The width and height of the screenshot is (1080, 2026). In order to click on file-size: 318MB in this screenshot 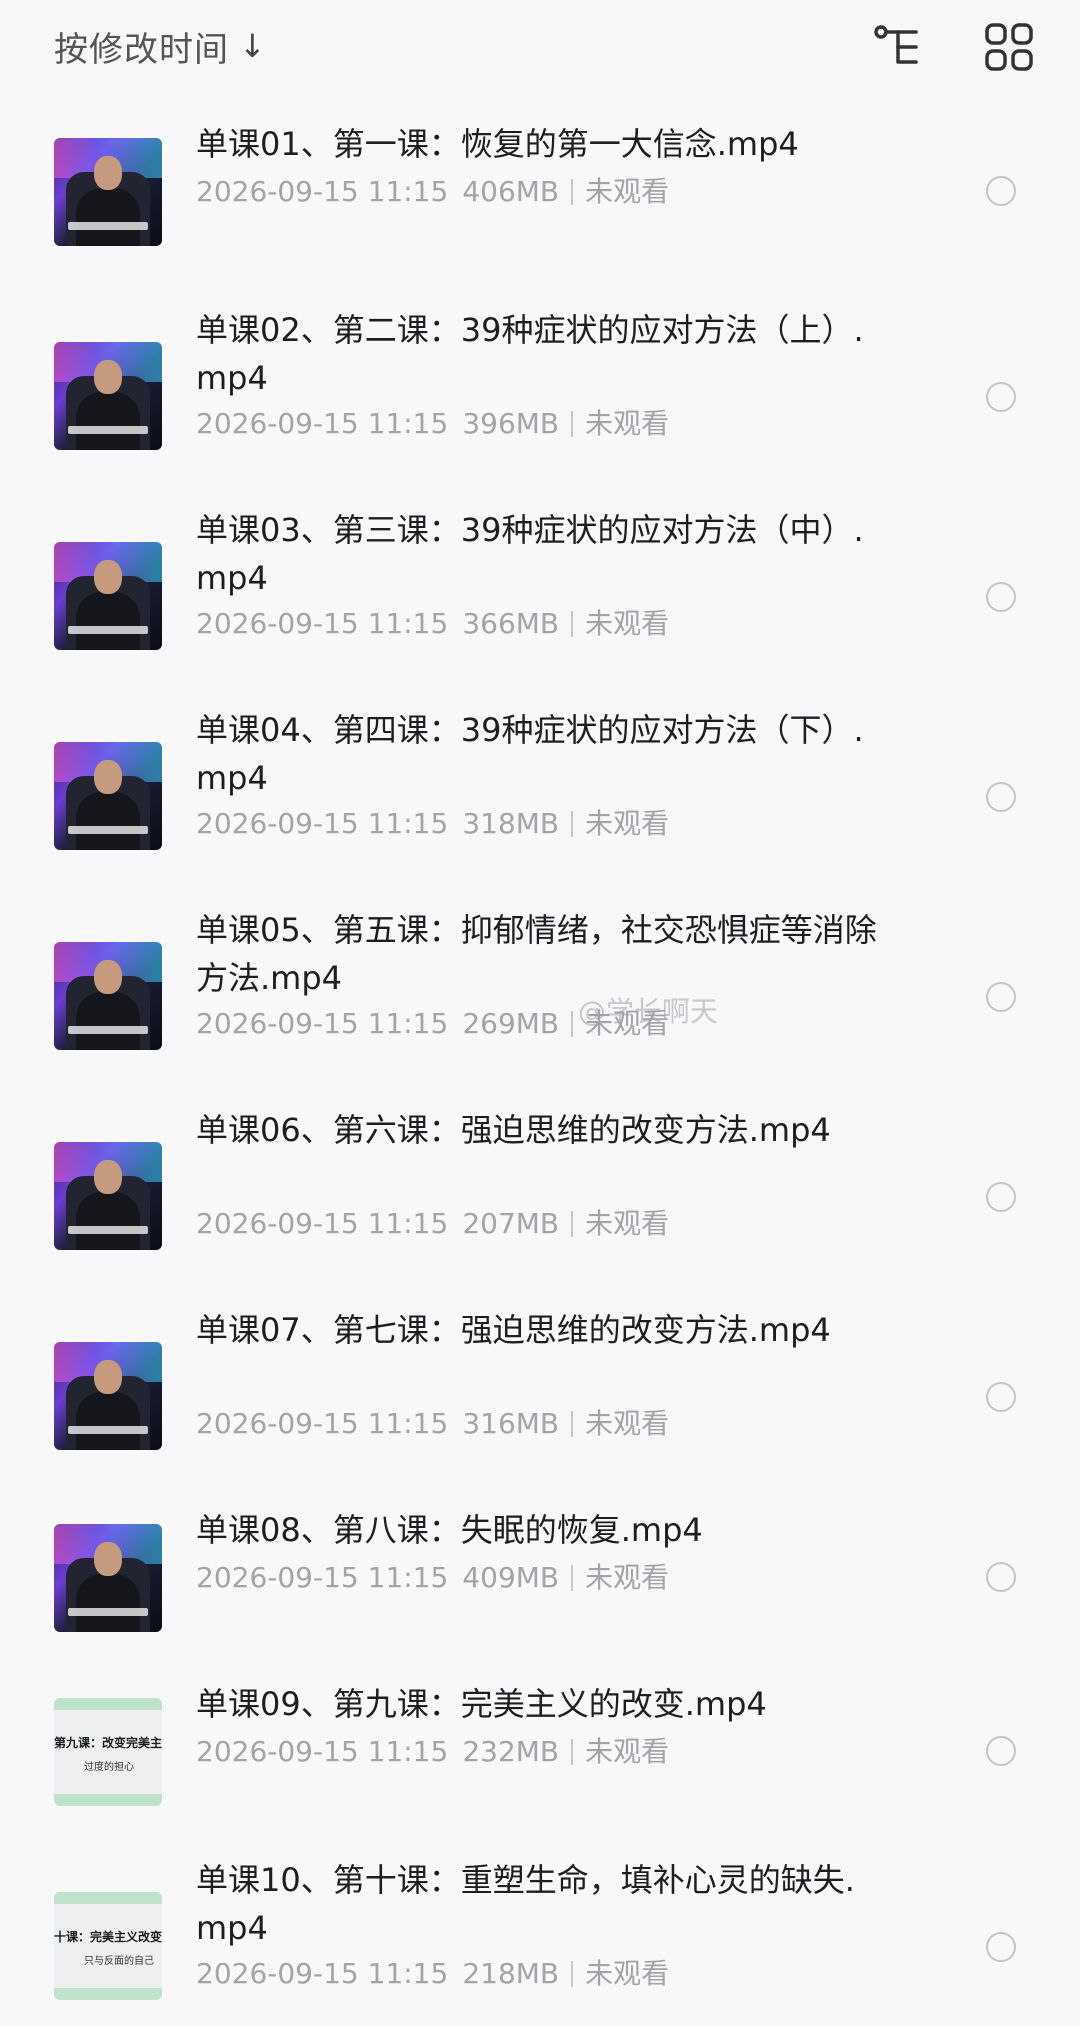, I will do `click(511, 823)`.